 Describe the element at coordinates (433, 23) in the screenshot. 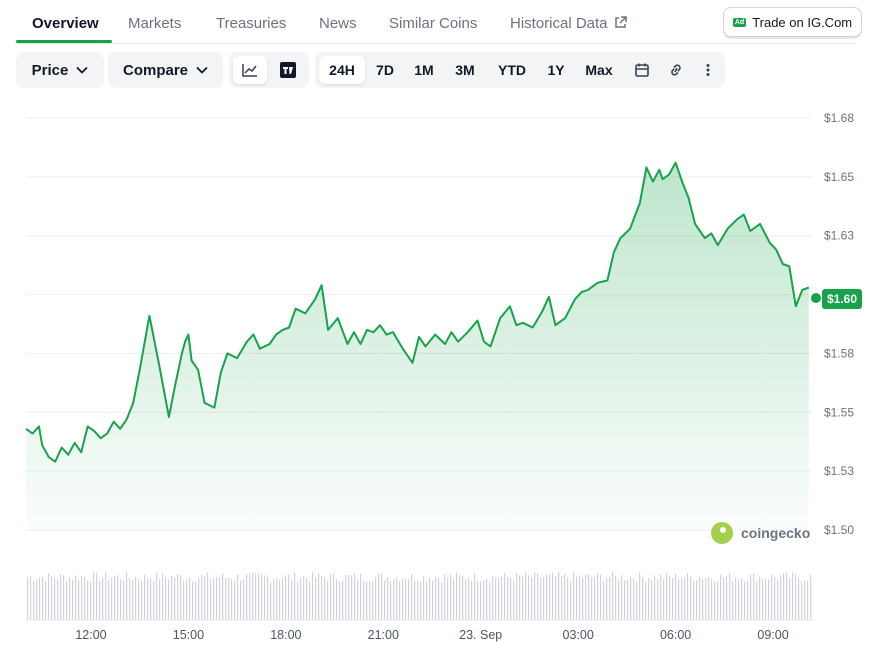

I see `tab-similar-coins: Similar Coins` at that location.